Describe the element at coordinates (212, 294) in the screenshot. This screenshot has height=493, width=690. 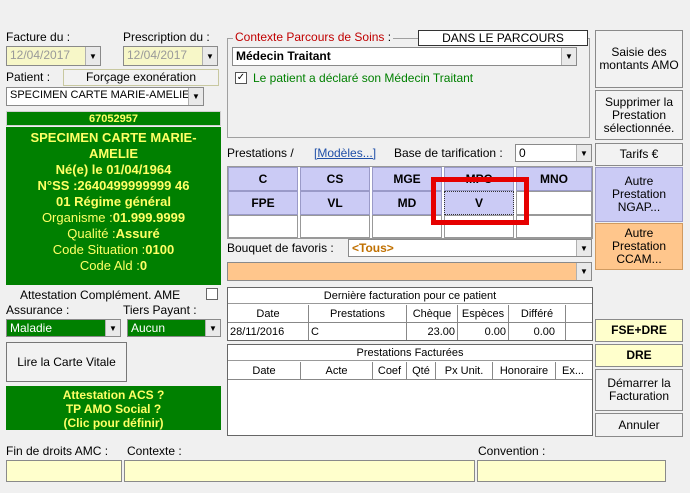
I see `attestation-ame-checkbox` at that location.